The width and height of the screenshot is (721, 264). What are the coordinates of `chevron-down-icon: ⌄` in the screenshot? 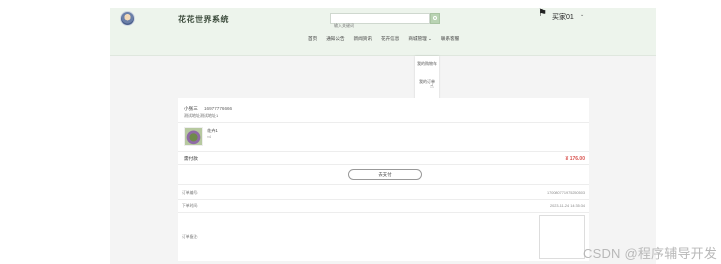 It's located at (582, 15).